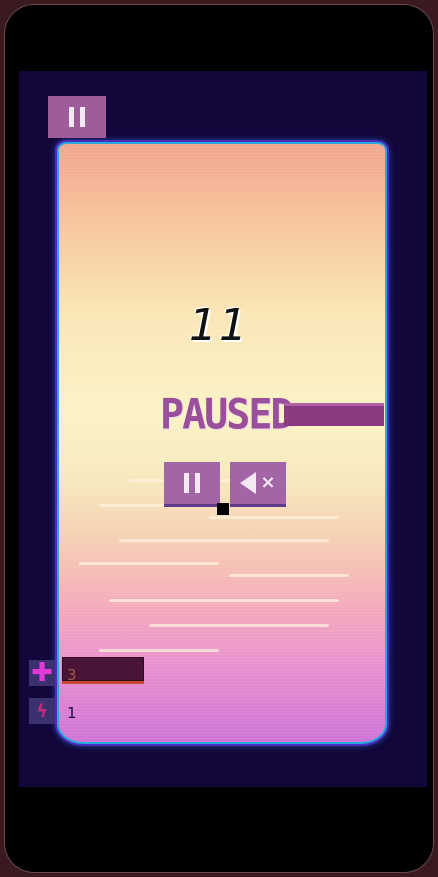 The image size is (438, 877). Describe the element at coordinates (42, 673) in the screenshot. I see `plus-icon: ✚` at that location.